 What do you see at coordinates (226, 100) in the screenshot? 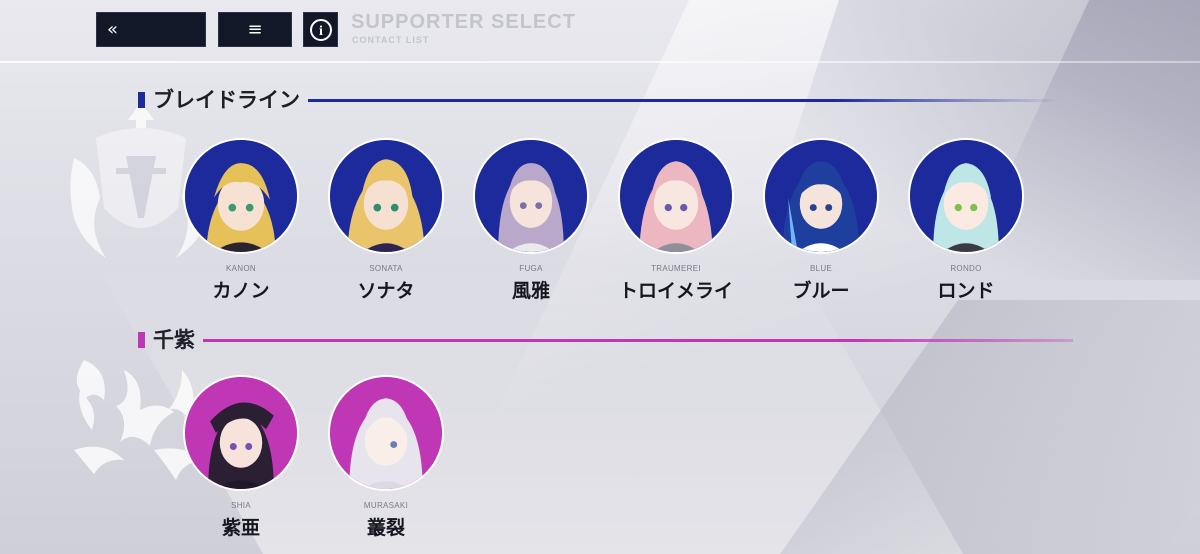
I see `group-title: ブレイドライン` at bounding box center [226, 100].